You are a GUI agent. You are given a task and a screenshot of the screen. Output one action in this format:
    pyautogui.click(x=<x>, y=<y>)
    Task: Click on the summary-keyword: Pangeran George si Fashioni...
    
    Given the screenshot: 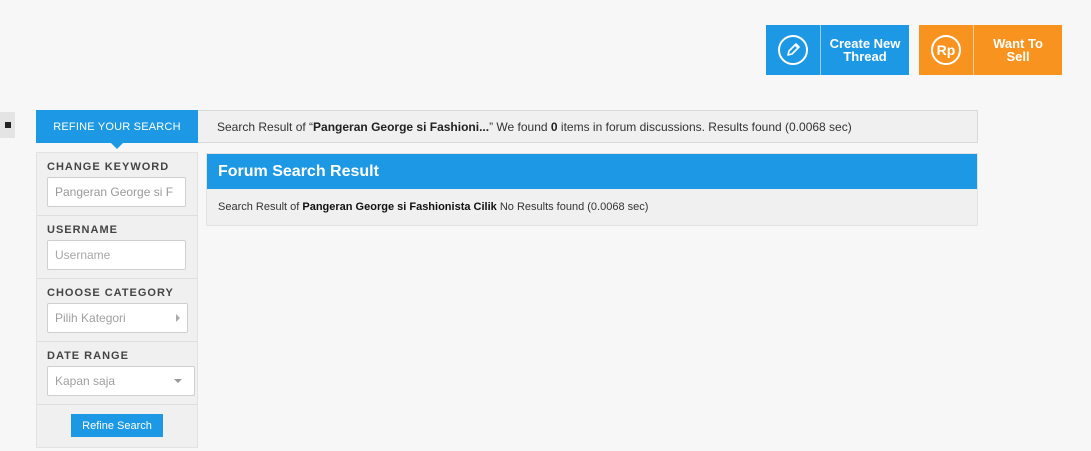 What is the action you would take?
    pyautogui.click(x=401, y=126)
    